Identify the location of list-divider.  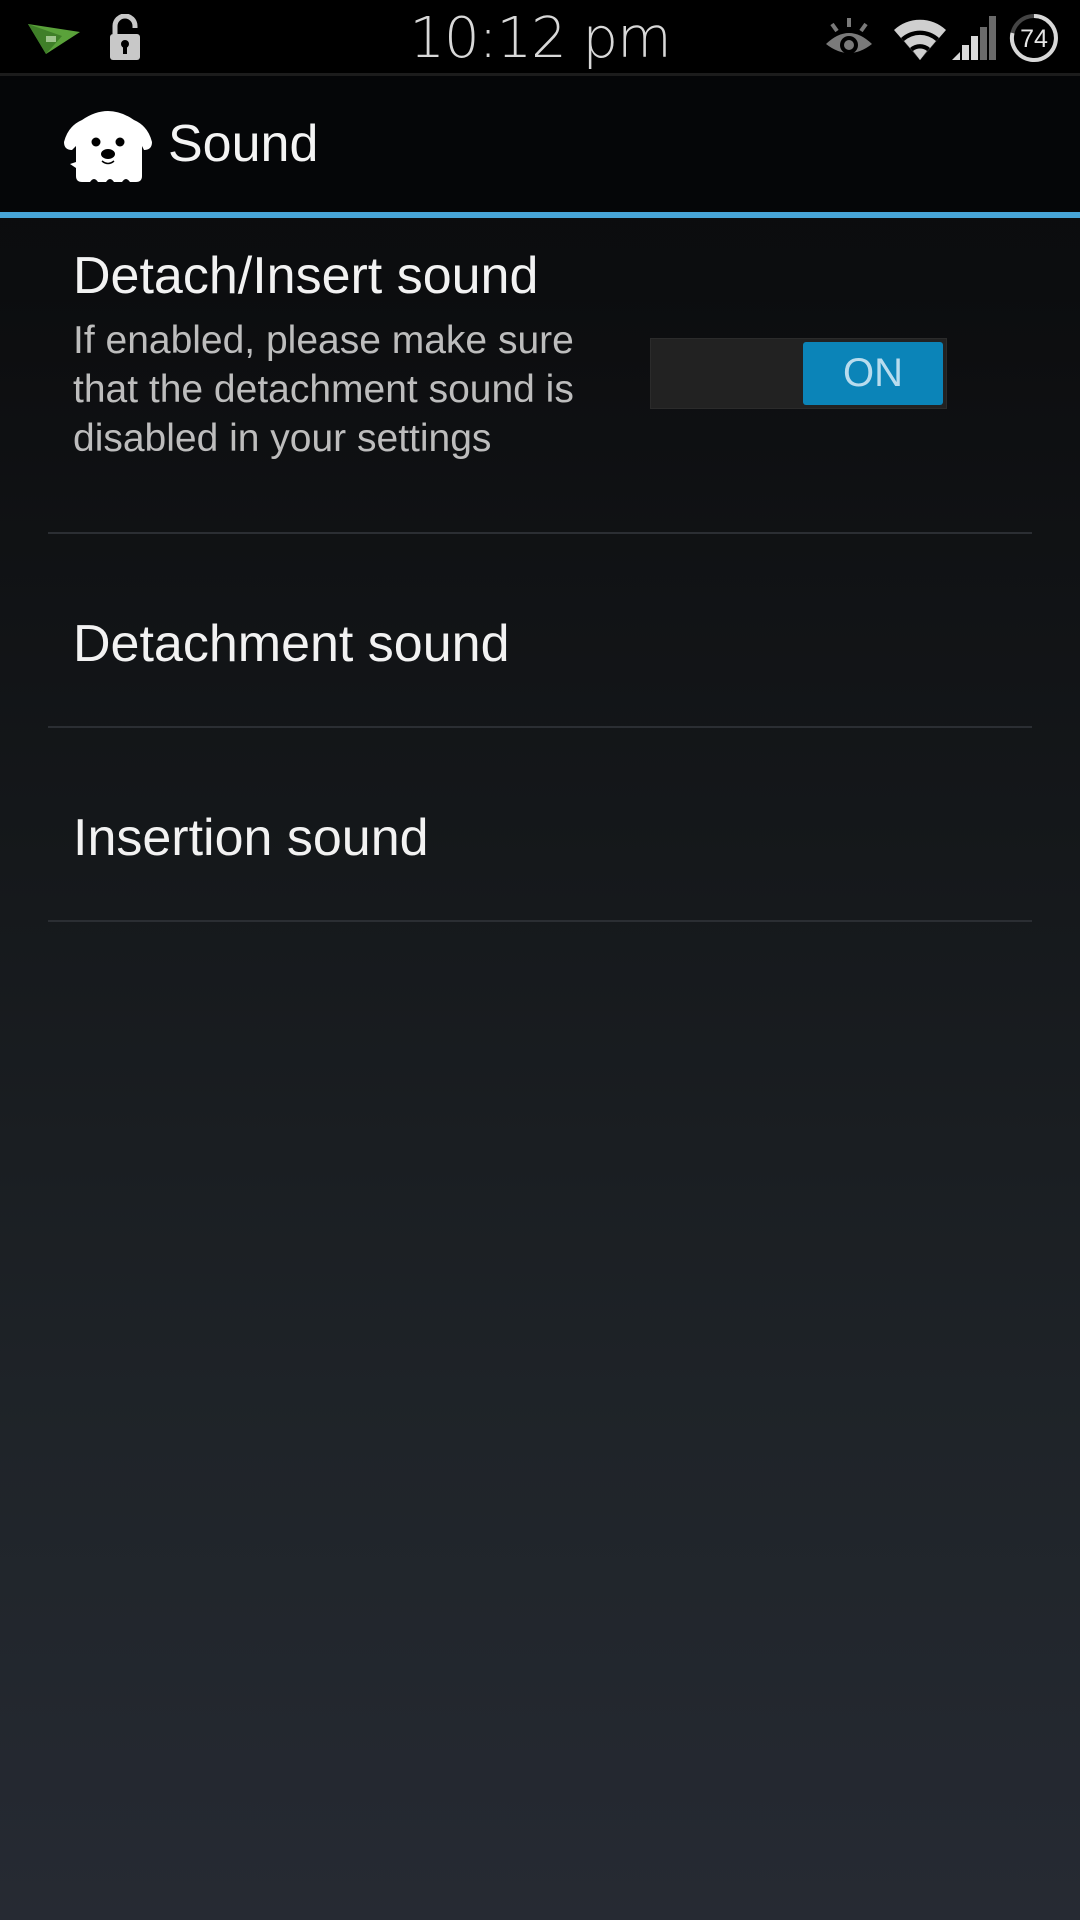
(540, 921).